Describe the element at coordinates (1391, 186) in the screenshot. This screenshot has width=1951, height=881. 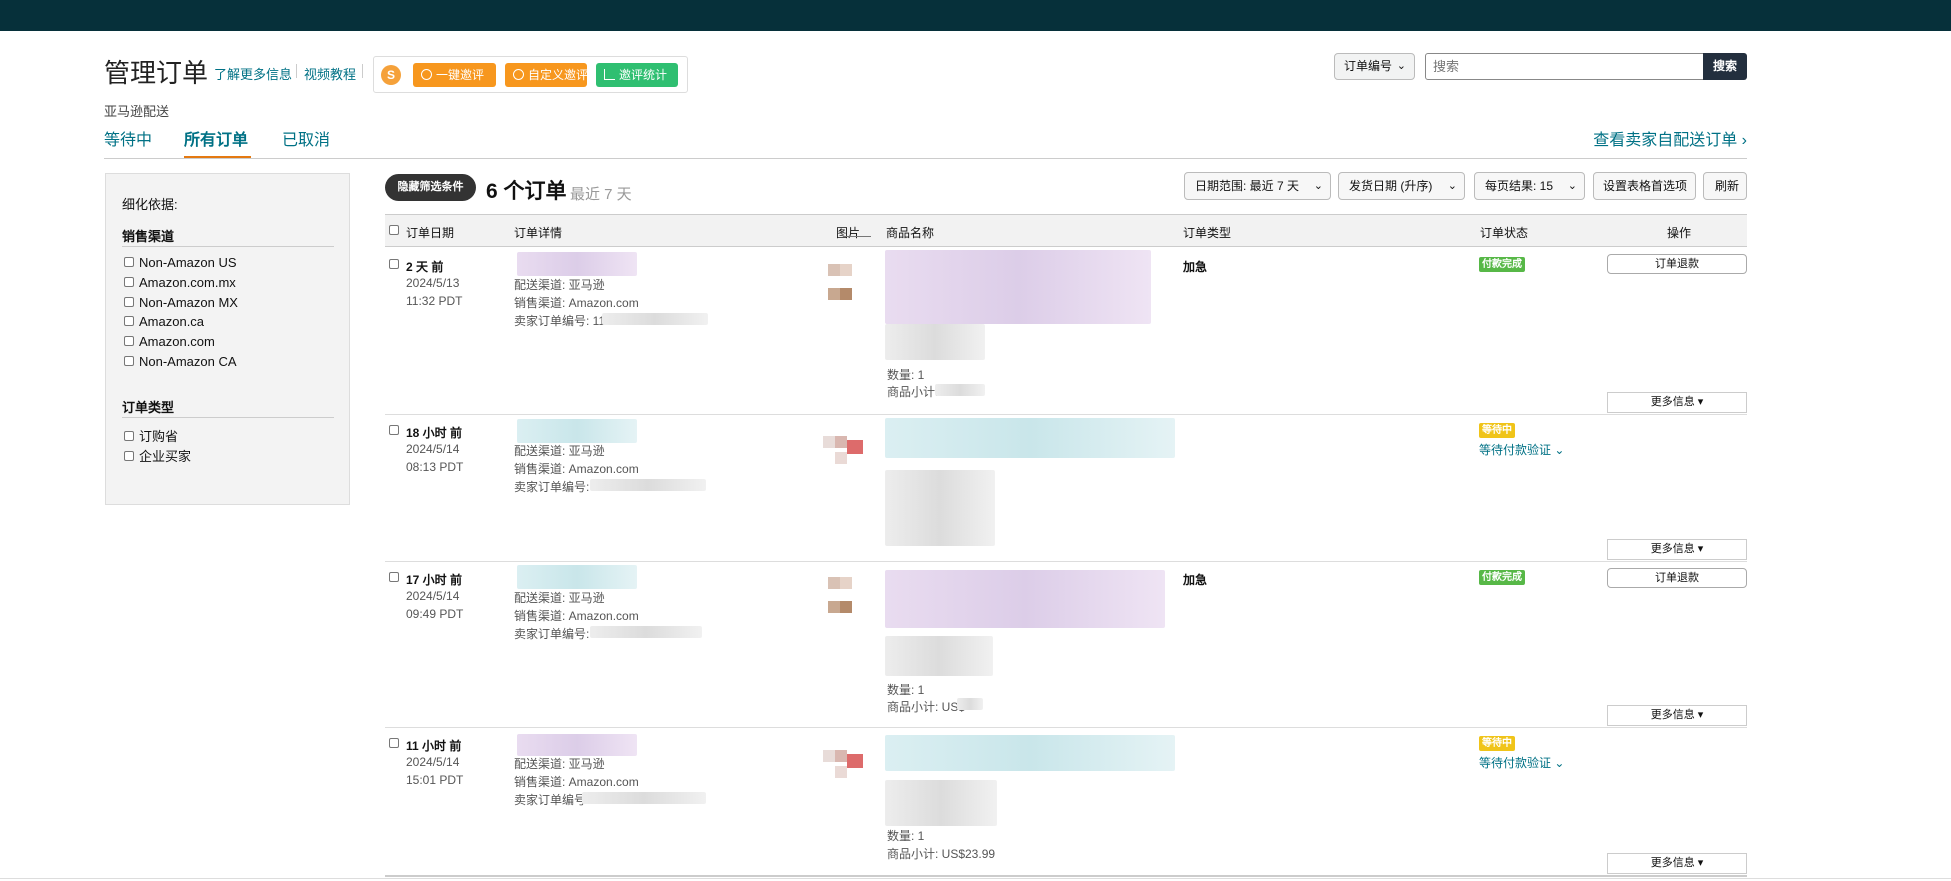
I see `sort-value: 发货日期 (升序)` at that location.